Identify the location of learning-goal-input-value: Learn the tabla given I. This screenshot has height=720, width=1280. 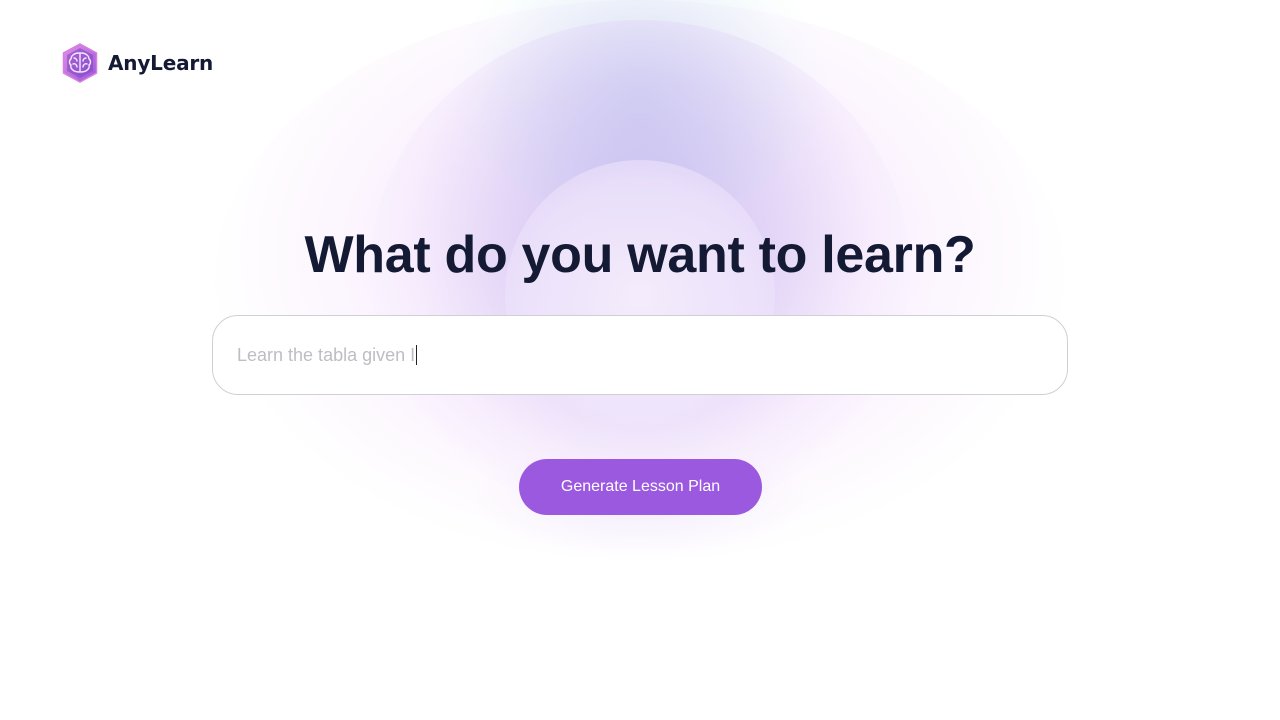
(326, 354).